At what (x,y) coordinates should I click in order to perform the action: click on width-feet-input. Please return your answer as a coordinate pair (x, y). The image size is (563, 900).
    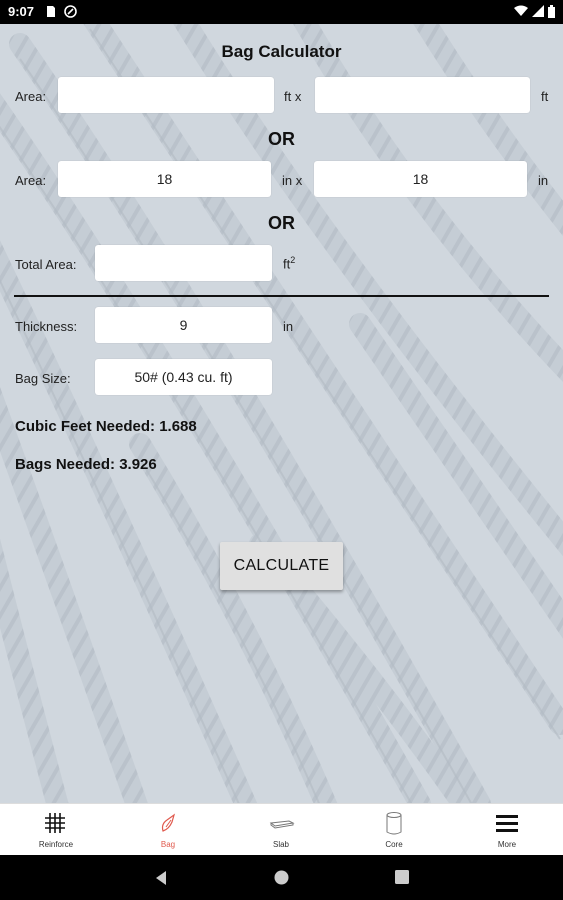
    Looking at the image, I should click on (422, 95).